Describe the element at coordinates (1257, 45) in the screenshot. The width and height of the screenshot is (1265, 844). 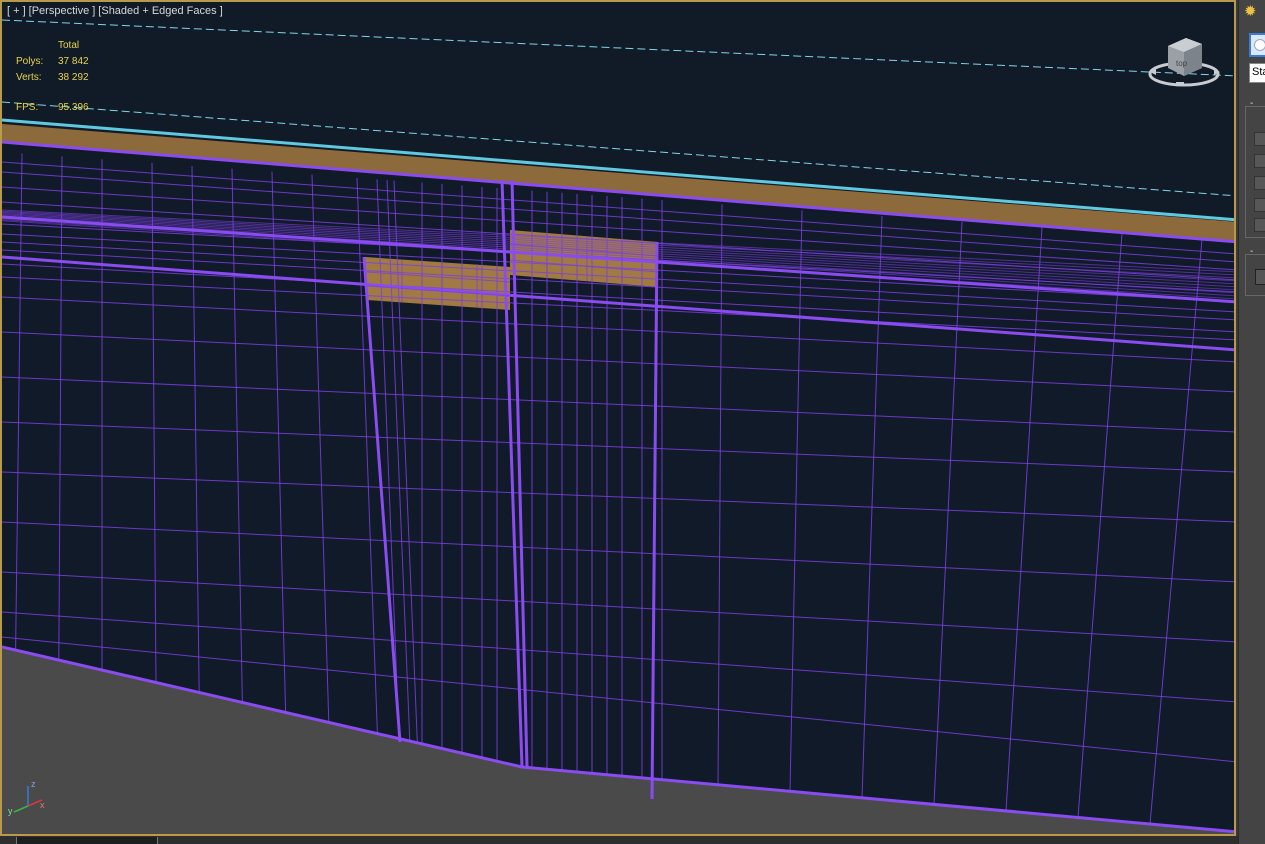
I see `material-sphere-button` at that location.